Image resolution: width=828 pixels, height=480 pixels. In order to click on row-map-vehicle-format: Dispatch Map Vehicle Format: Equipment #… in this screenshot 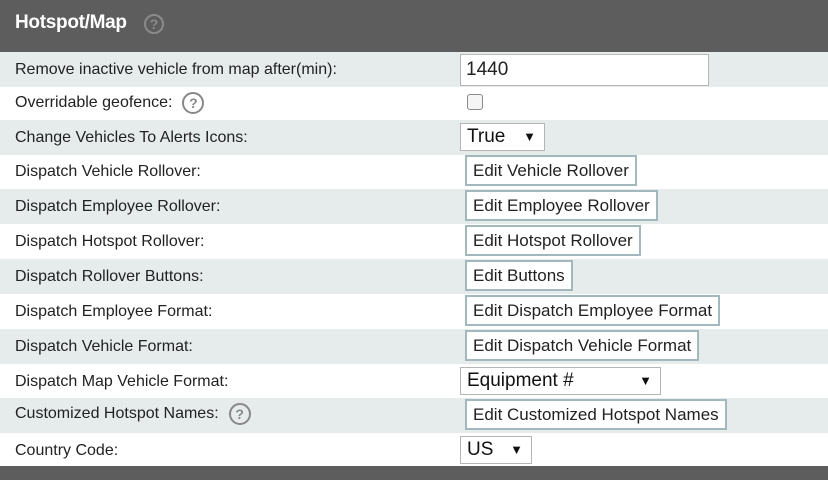, I will do `click(414, 381)`.